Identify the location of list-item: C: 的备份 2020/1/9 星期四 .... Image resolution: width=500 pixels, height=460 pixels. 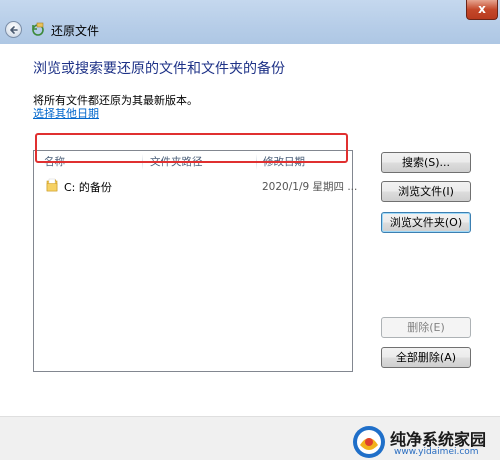
(199, 186).